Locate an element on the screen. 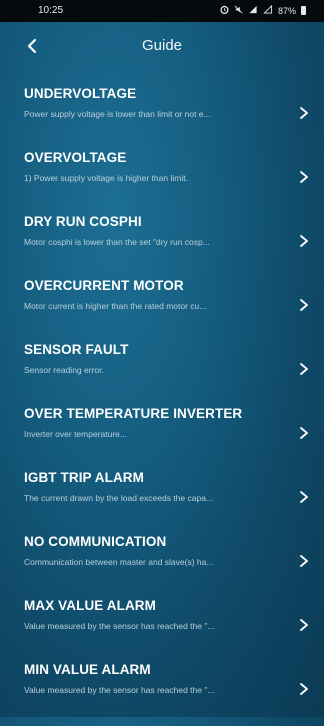 This screenshot has height=726, width=324. item-title: OVERVOLTAGE is located at coordinates (75, 157).